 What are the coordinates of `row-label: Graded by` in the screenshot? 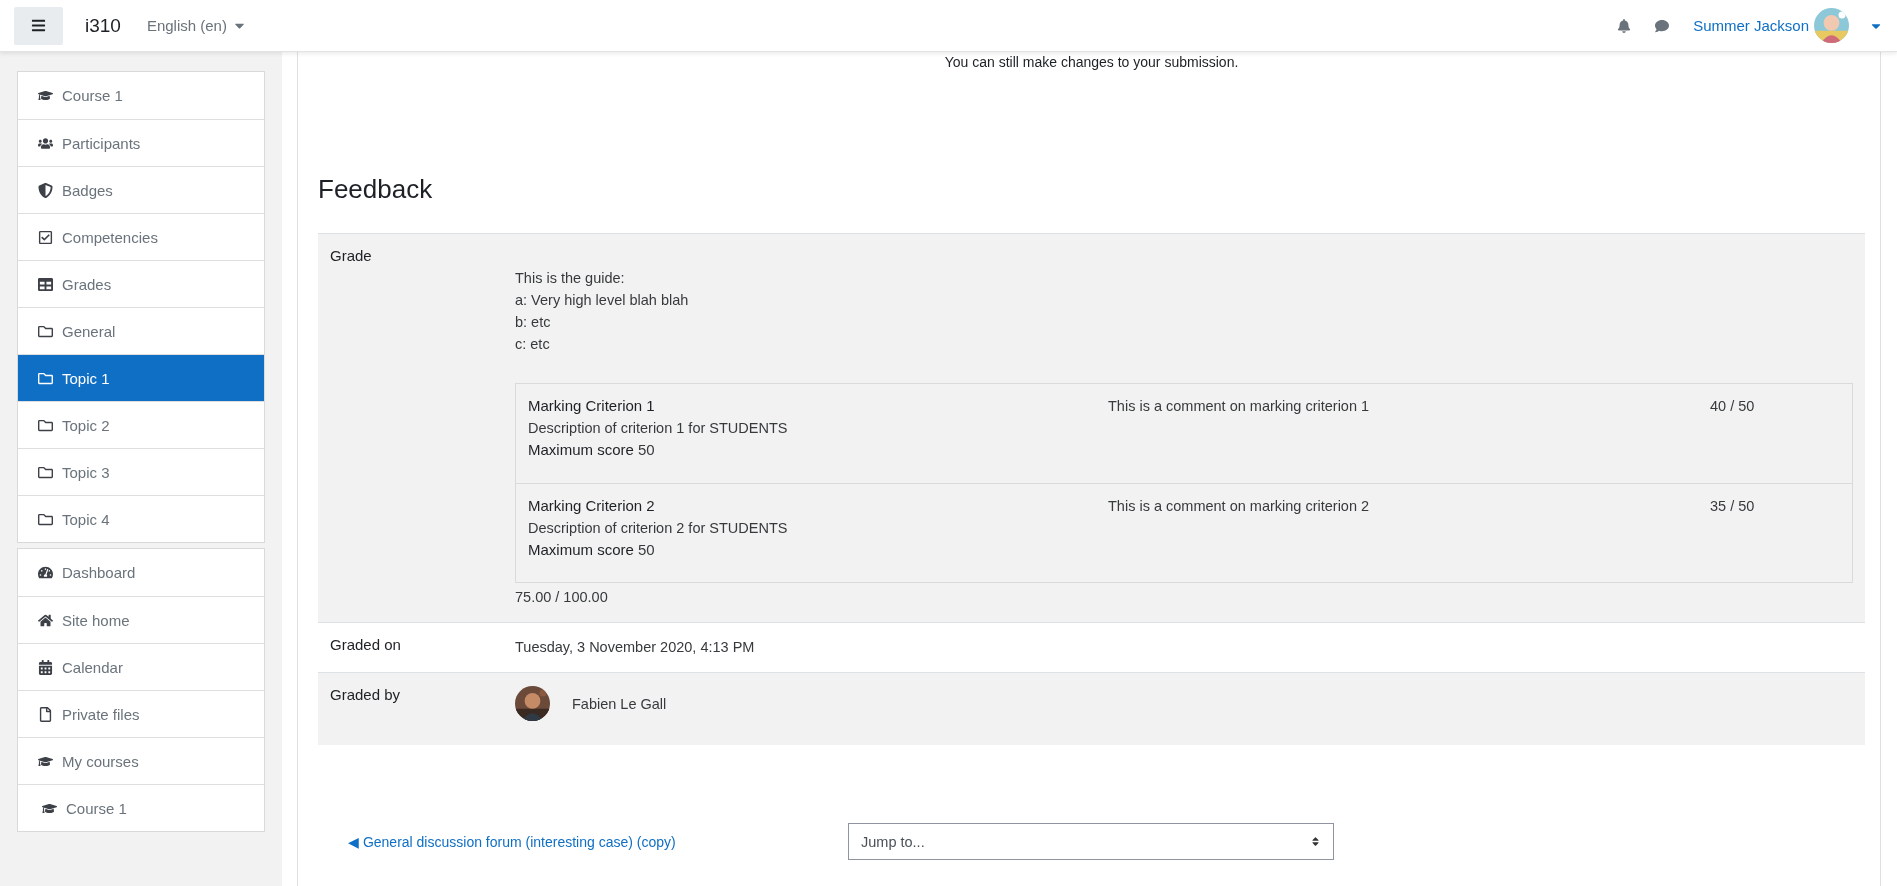 It's located at (366, 695).